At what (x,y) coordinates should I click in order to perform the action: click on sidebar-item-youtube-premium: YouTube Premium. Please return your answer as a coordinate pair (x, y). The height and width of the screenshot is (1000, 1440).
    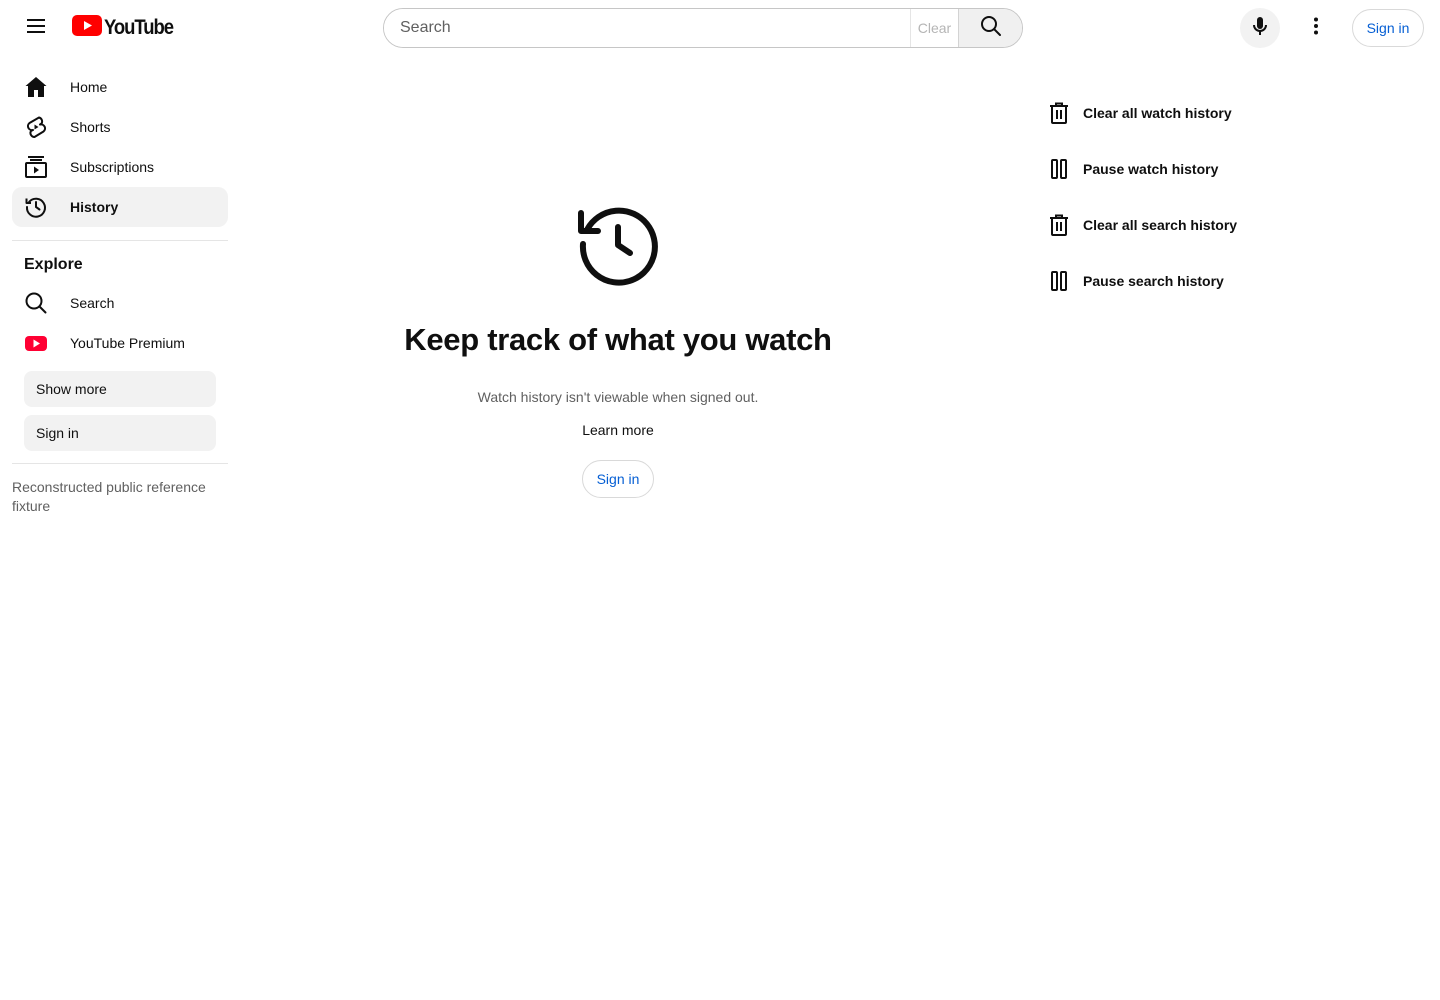
    Looking at the image, I should click on (120, 343).